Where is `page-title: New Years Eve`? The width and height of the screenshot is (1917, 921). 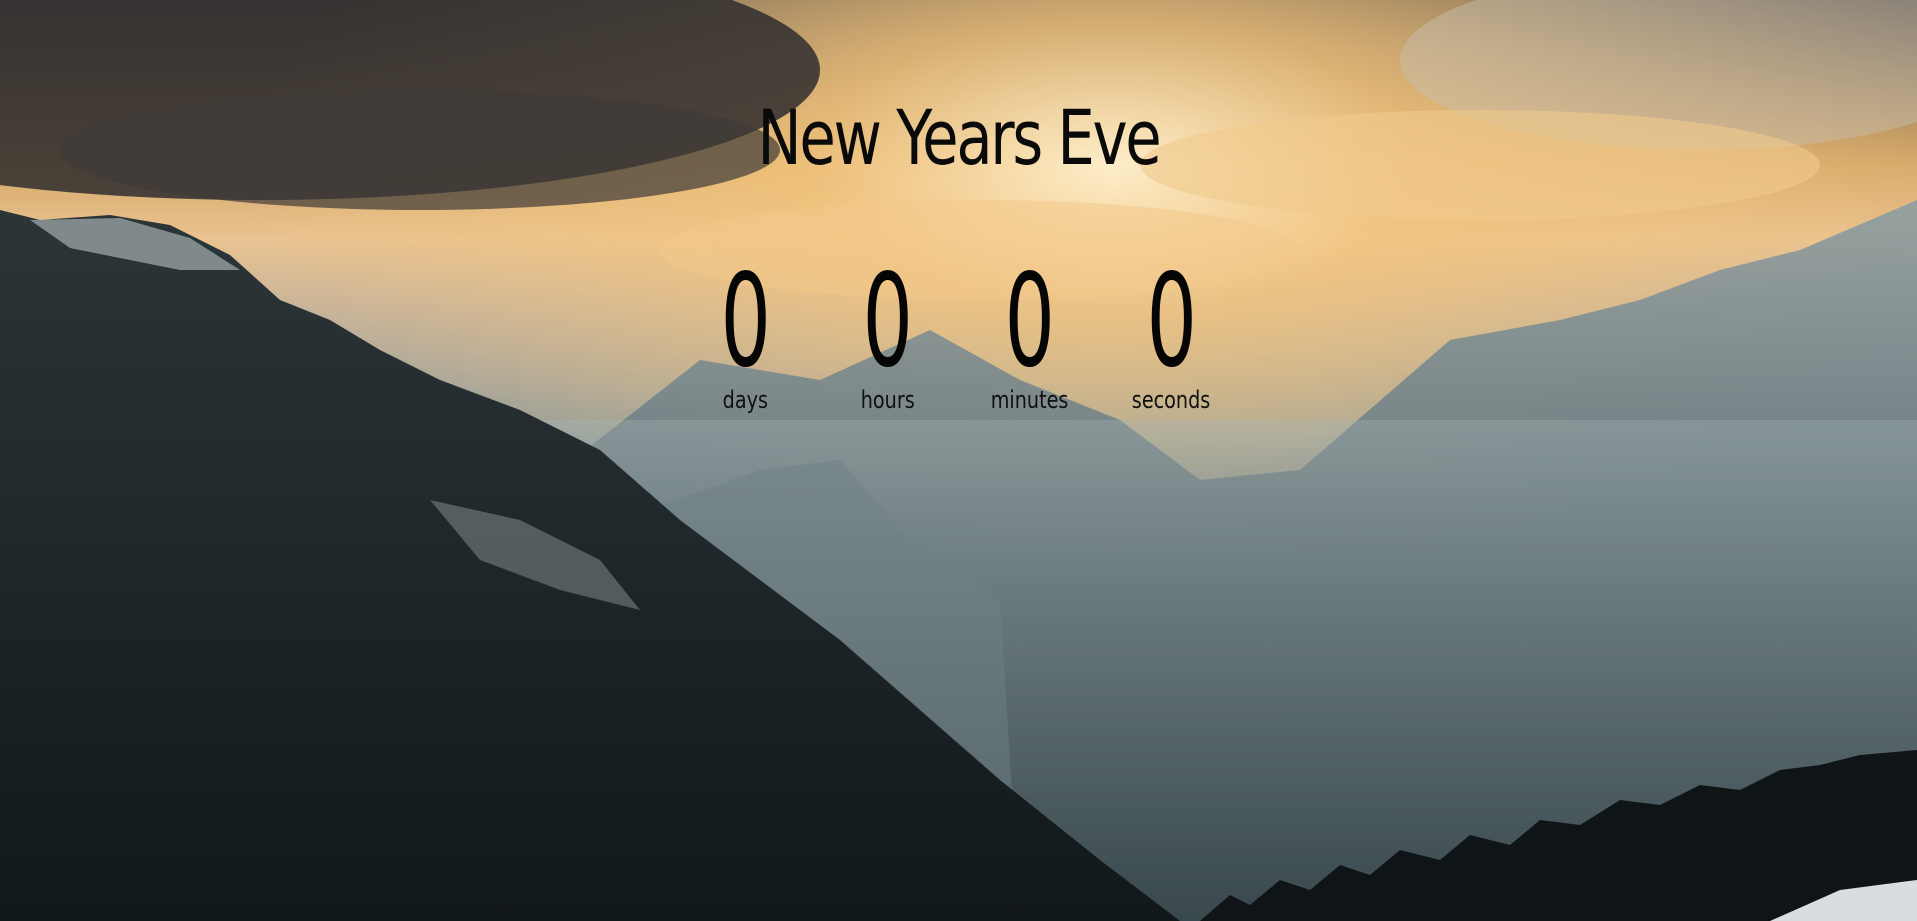 page-title: New Years Eve is located at coordinates (959, 137).